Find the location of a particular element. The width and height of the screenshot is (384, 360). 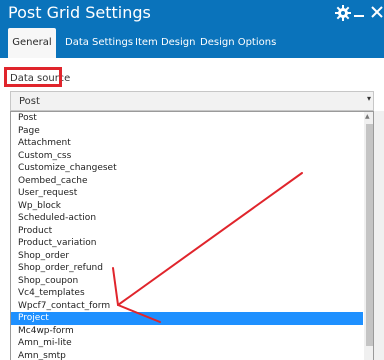

dropdown-option: Vc4_templates is located at coordinates (187, 293).